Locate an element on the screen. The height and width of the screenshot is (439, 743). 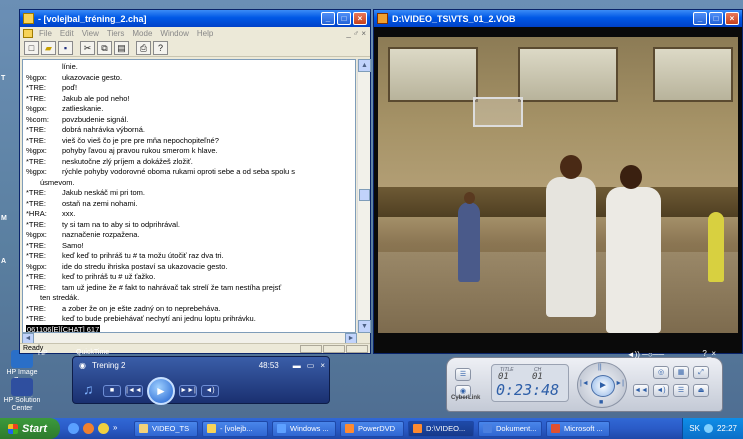
camera-button: ◎ is located at coordinates (661, 372).